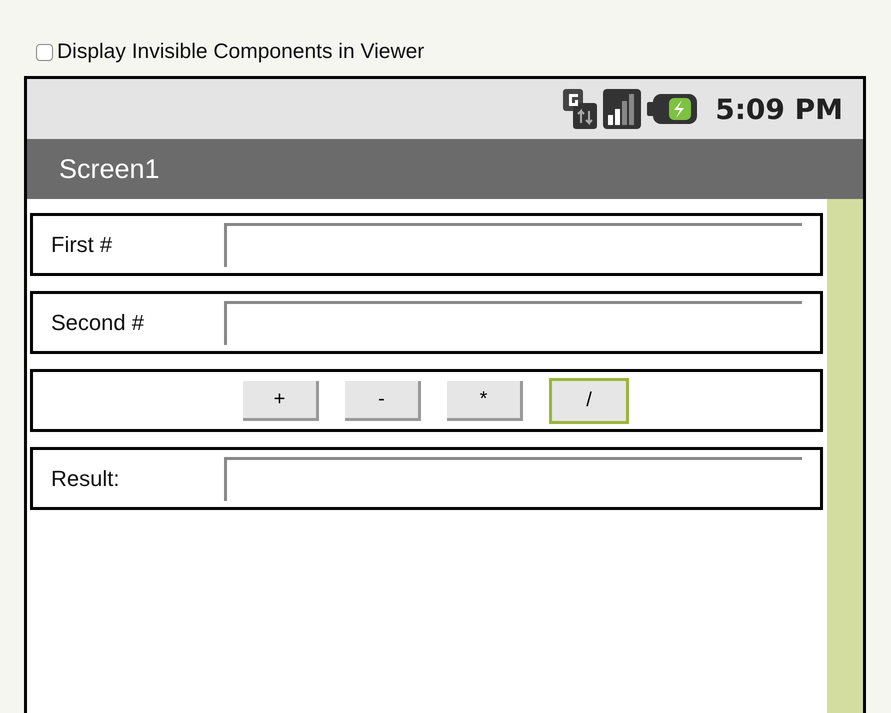 The height and width of the screenshot is (713, 891). Describe the element at coordinates (240, 52) in the screenshot. I see `checkbox-label: Display Invisible Components in Viewer` at that location.